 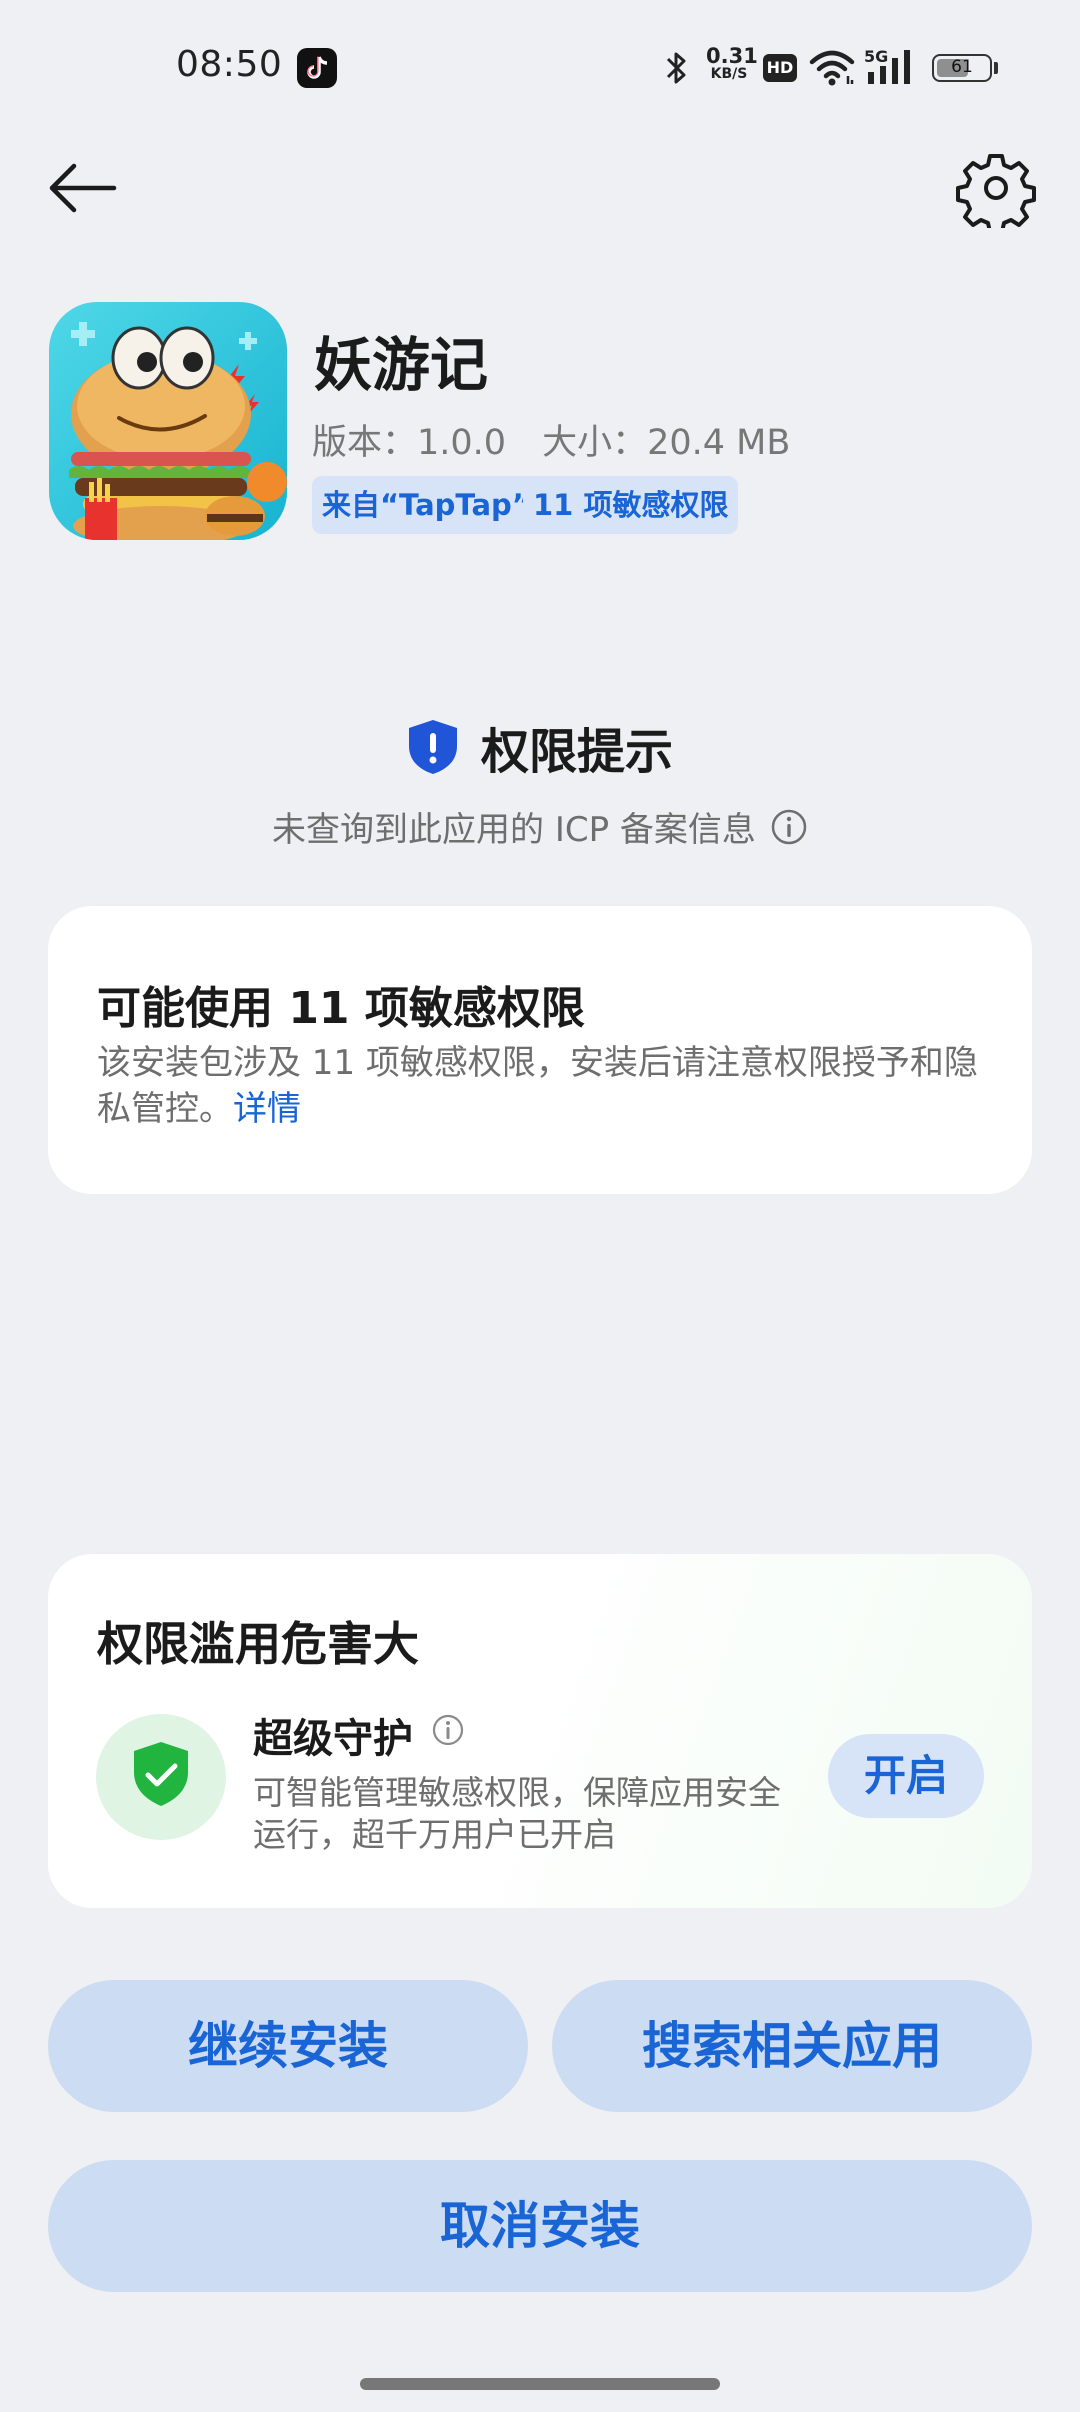 What do you see at coordinates (333, 1739) in the screenshot?
I see `super-guard-title: 超级守护` at bounding box center [333, 1739].